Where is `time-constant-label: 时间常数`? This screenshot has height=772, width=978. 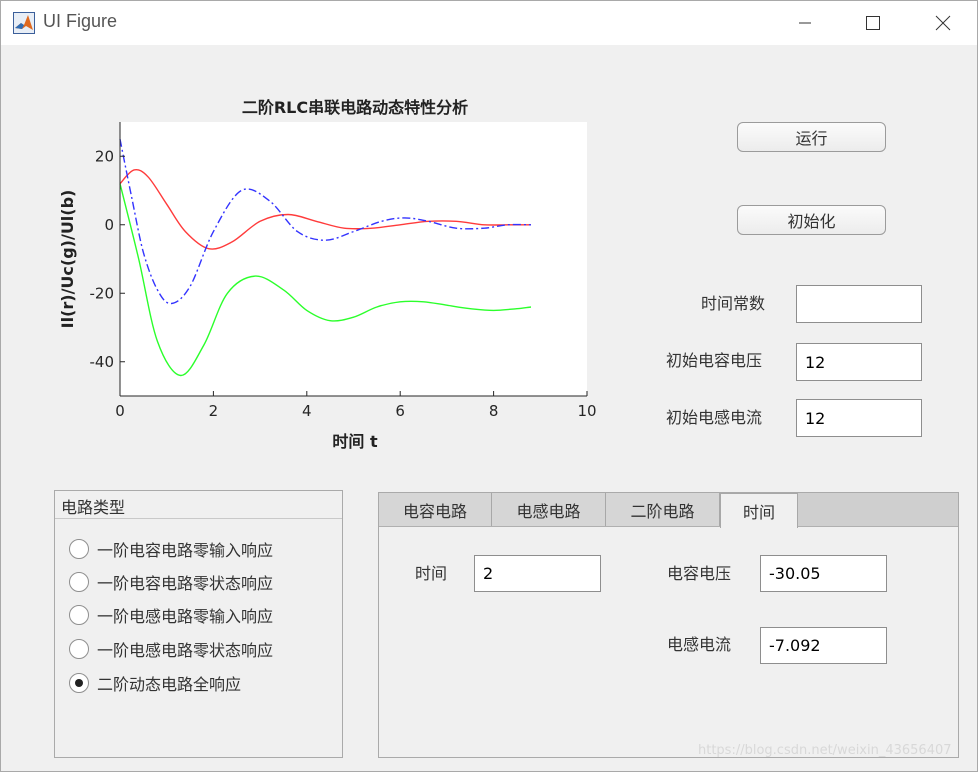
time-constant-label: 时间常数 is located at coordinates (733, 303).